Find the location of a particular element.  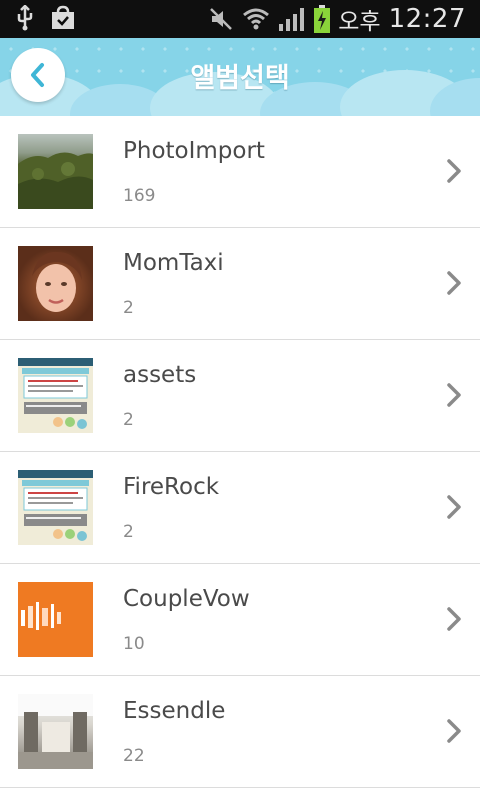

status-ampm: 오후 is located at coordinates (359, 22).